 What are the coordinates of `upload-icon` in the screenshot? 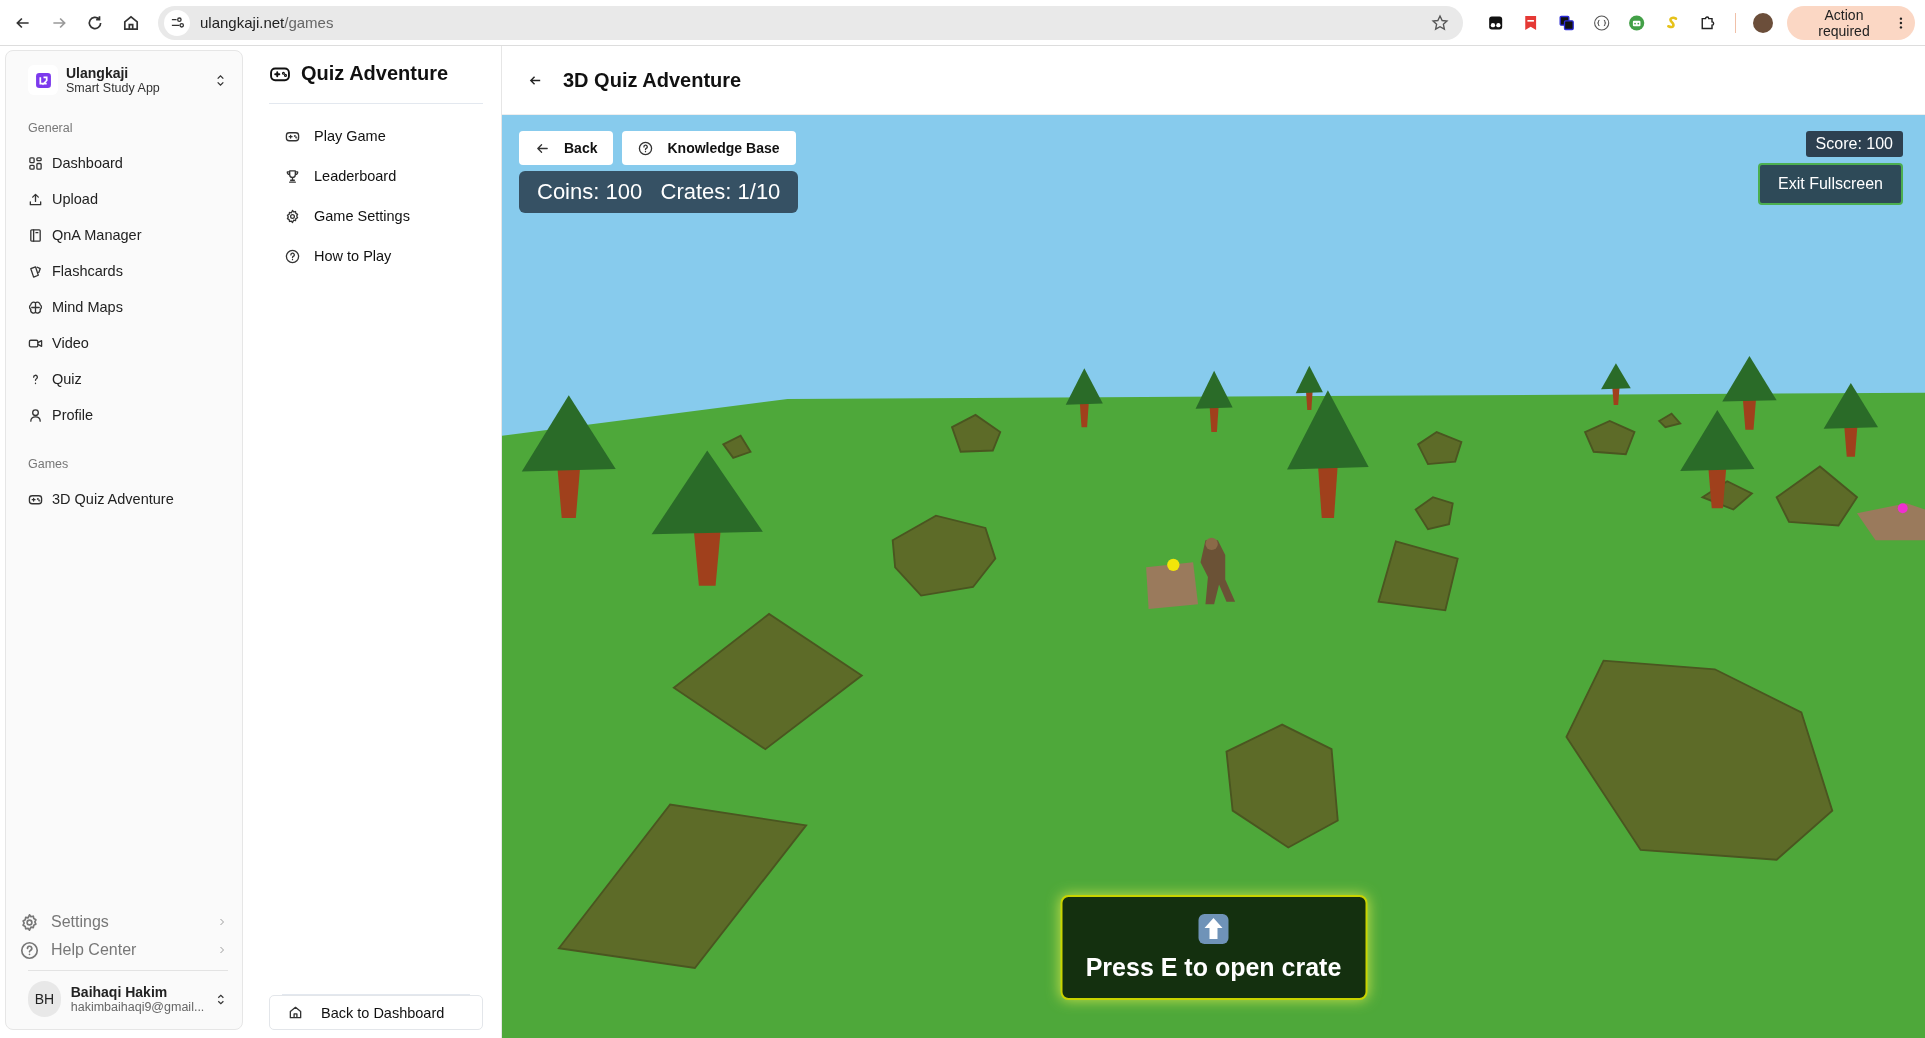 It's located at (35, 199).